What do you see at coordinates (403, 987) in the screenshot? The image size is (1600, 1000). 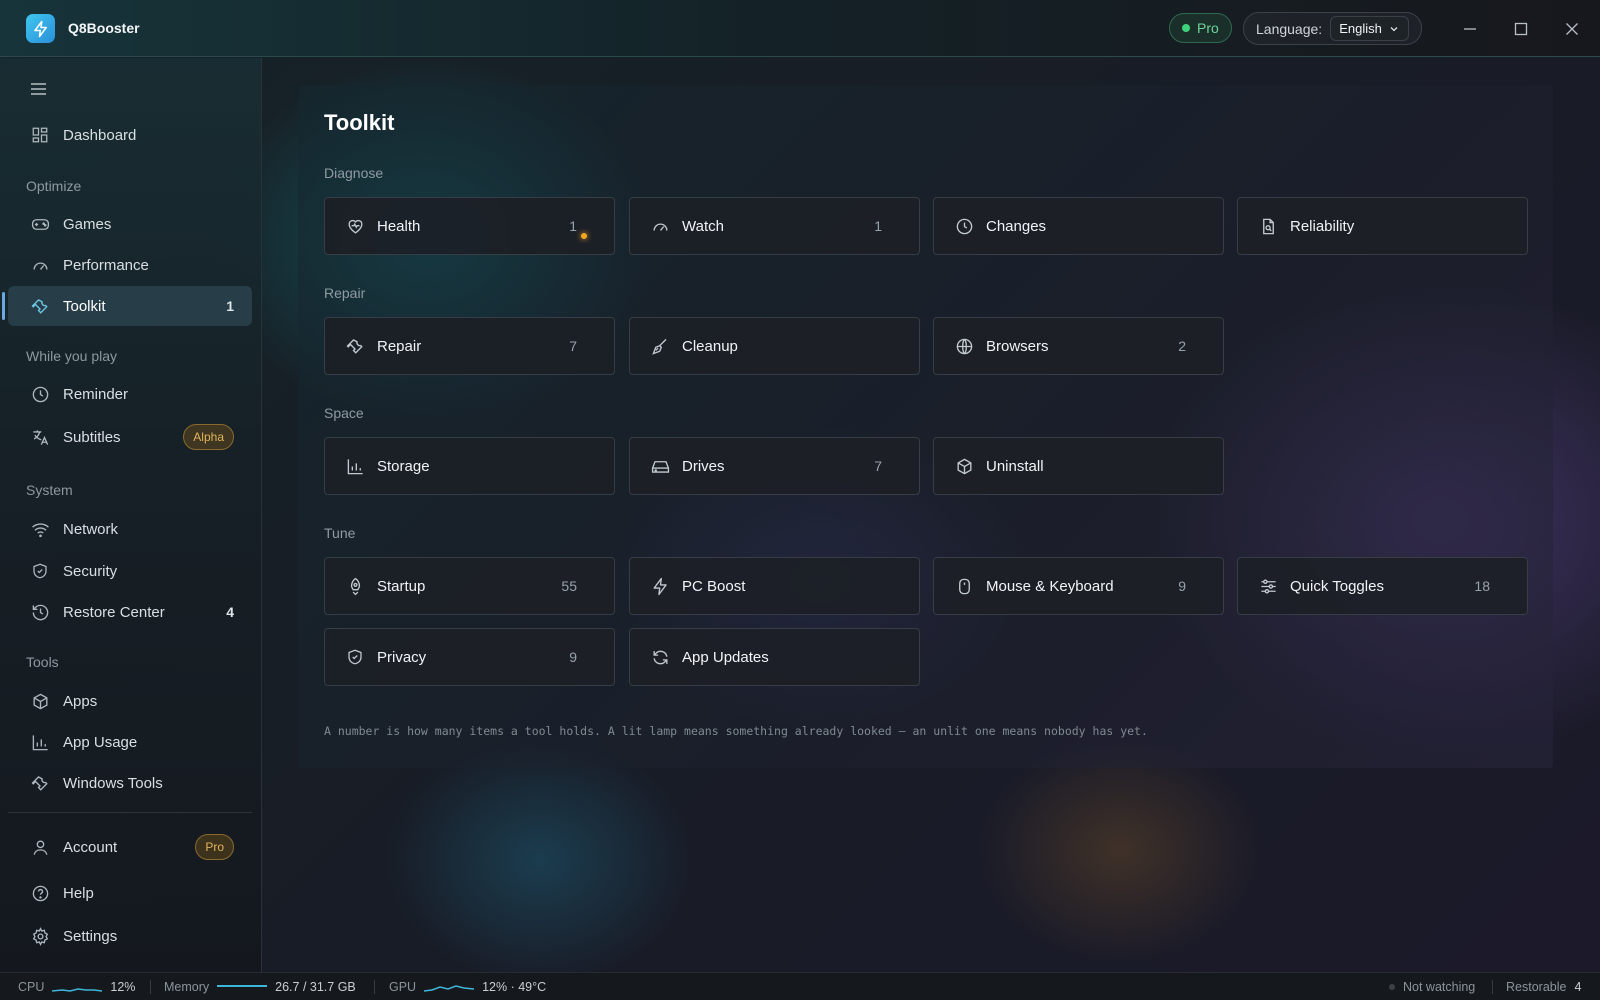 I see `gpu-label: GPU` at bounding box center [403, 987].